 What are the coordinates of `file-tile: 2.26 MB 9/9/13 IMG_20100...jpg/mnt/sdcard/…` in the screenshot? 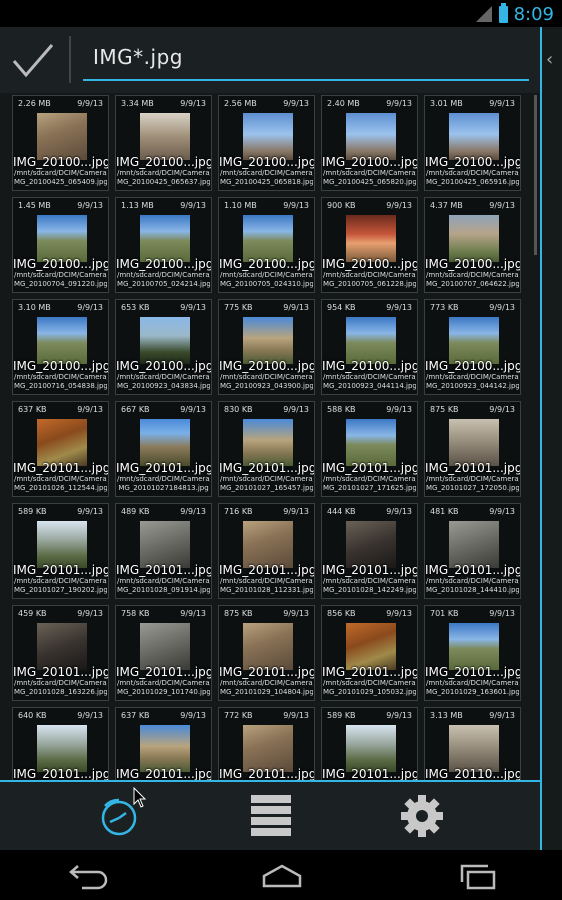 It's located at (60, 143).